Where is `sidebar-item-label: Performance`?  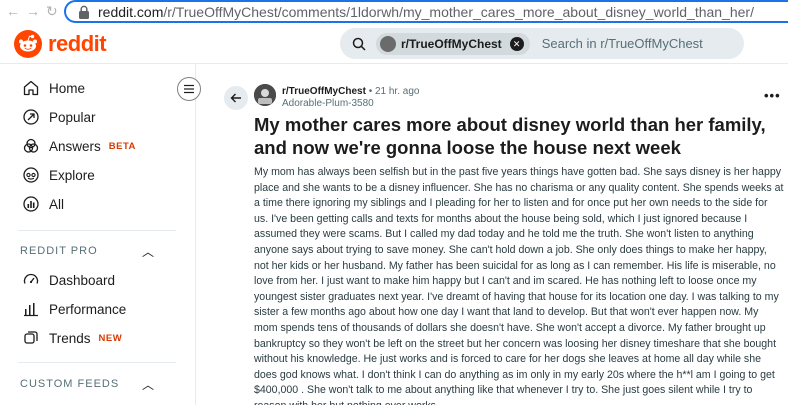 sidebar-item-label: Performance is located at coordinates (88, 309).